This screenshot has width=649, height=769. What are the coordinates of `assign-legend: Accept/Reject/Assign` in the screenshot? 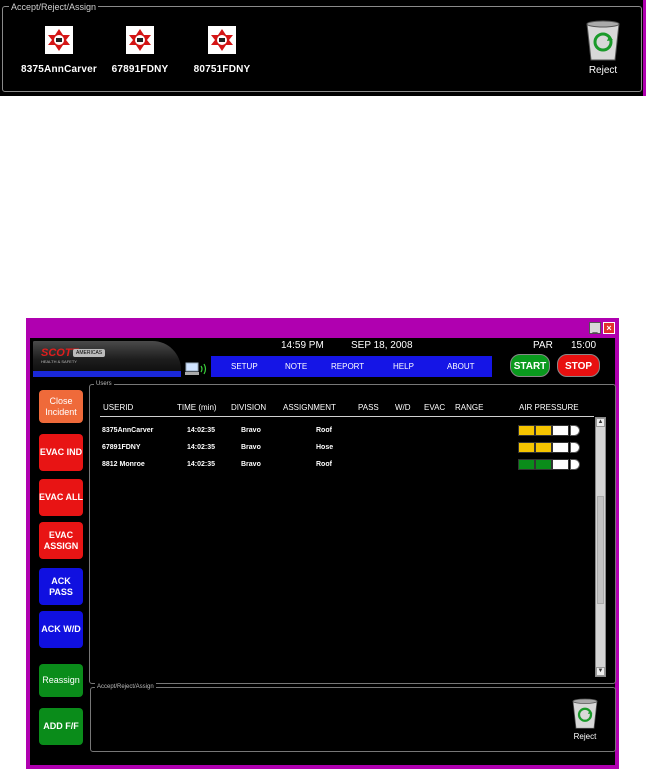 It's located at (125, 687).